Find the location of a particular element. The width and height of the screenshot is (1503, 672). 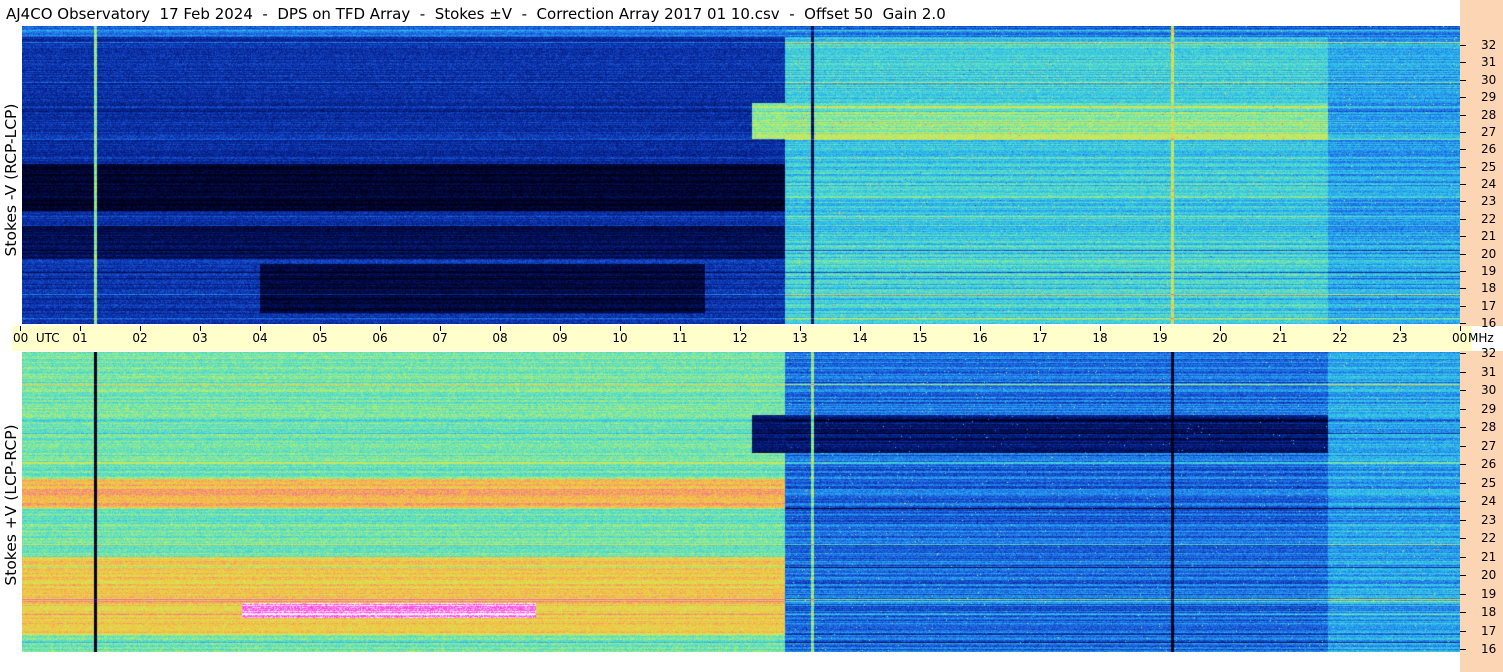

time-tick-label: 06 is located at coordinates (380, 338).